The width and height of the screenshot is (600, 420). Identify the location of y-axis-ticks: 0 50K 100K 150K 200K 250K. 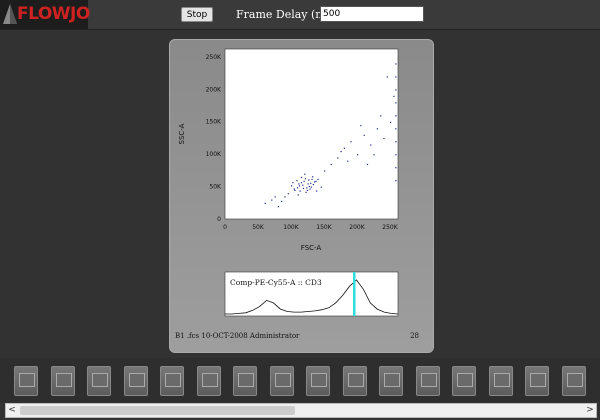
(214, 138).